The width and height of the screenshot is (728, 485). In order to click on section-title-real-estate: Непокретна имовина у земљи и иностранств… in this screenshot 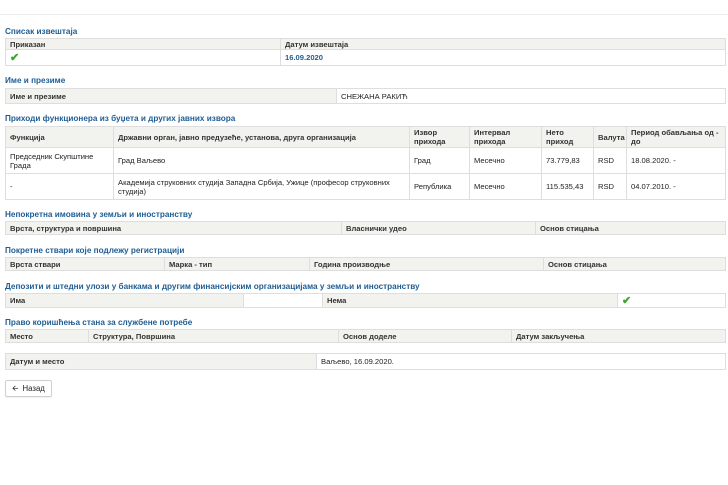, I will do `click(99, 214)`.